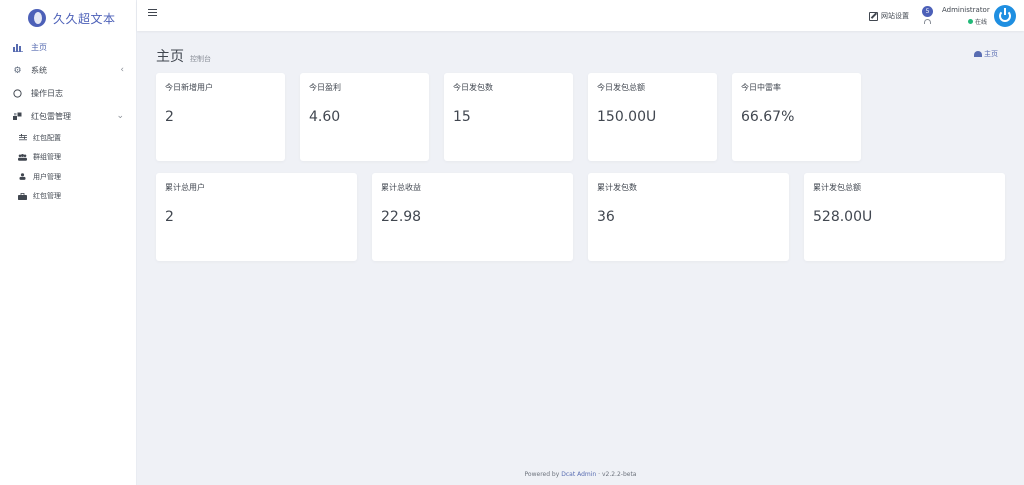  Describe the element at coordinates (120, 116) in the screenshot. I see `chevron-down-icon: ⌄` at that location.